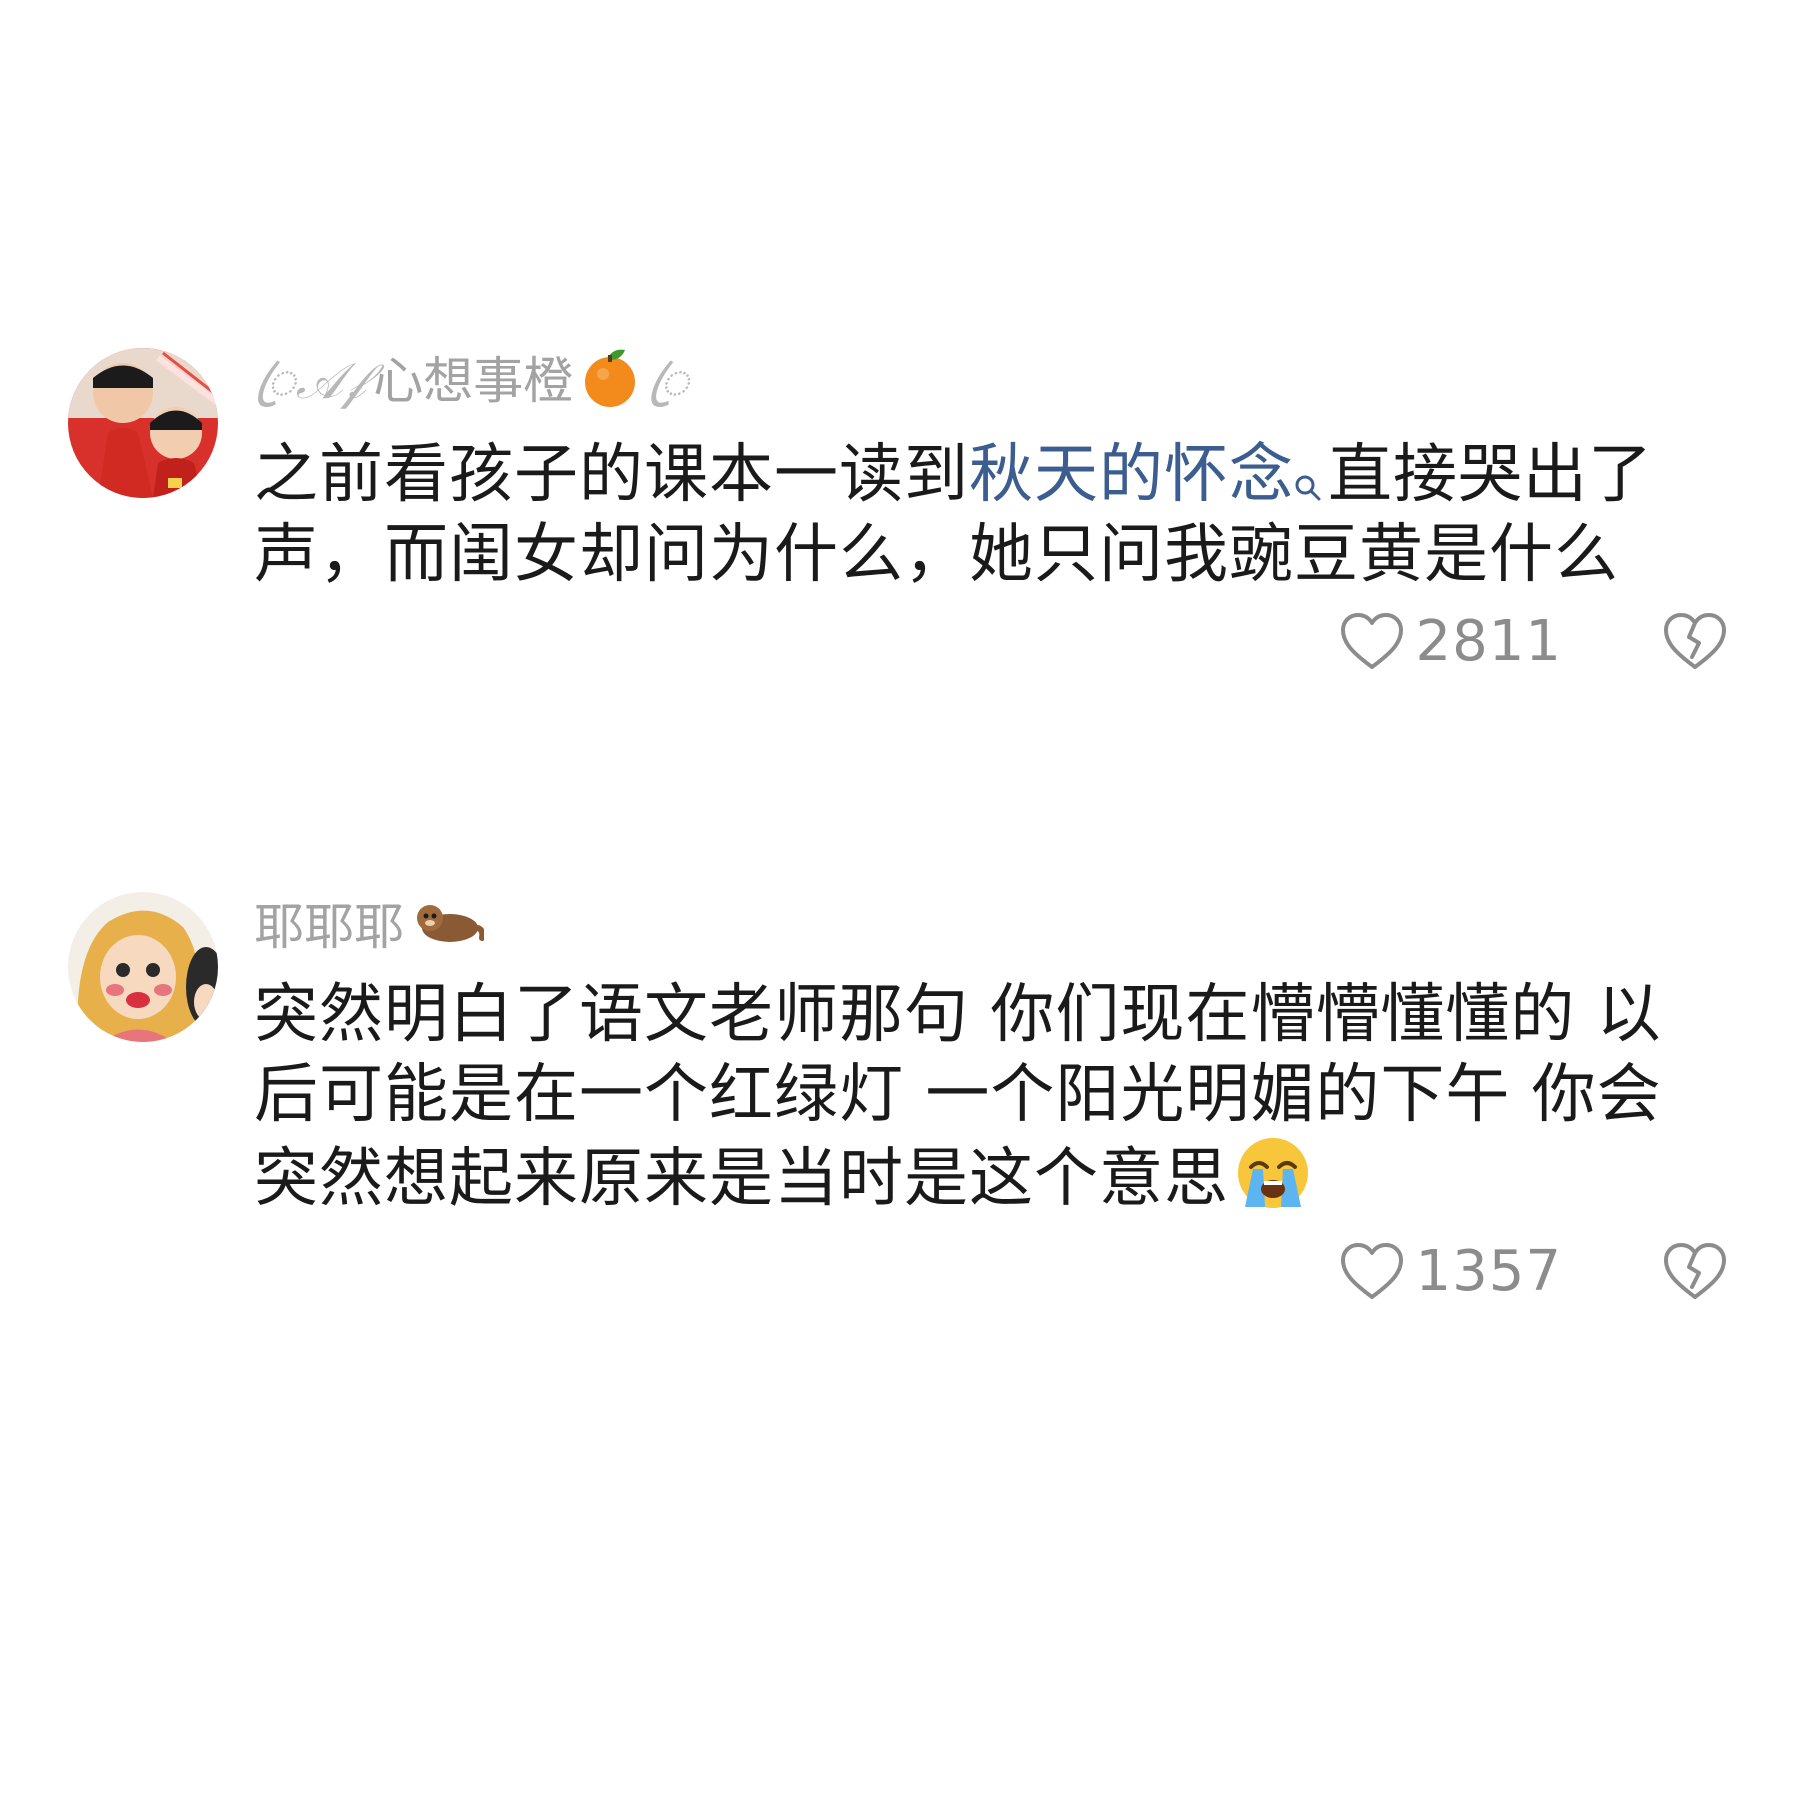  What do you see at coordinates (329, 927) in the screenshot?
I see `username-text: 耶耶耶` at bounding box center [329, 927].